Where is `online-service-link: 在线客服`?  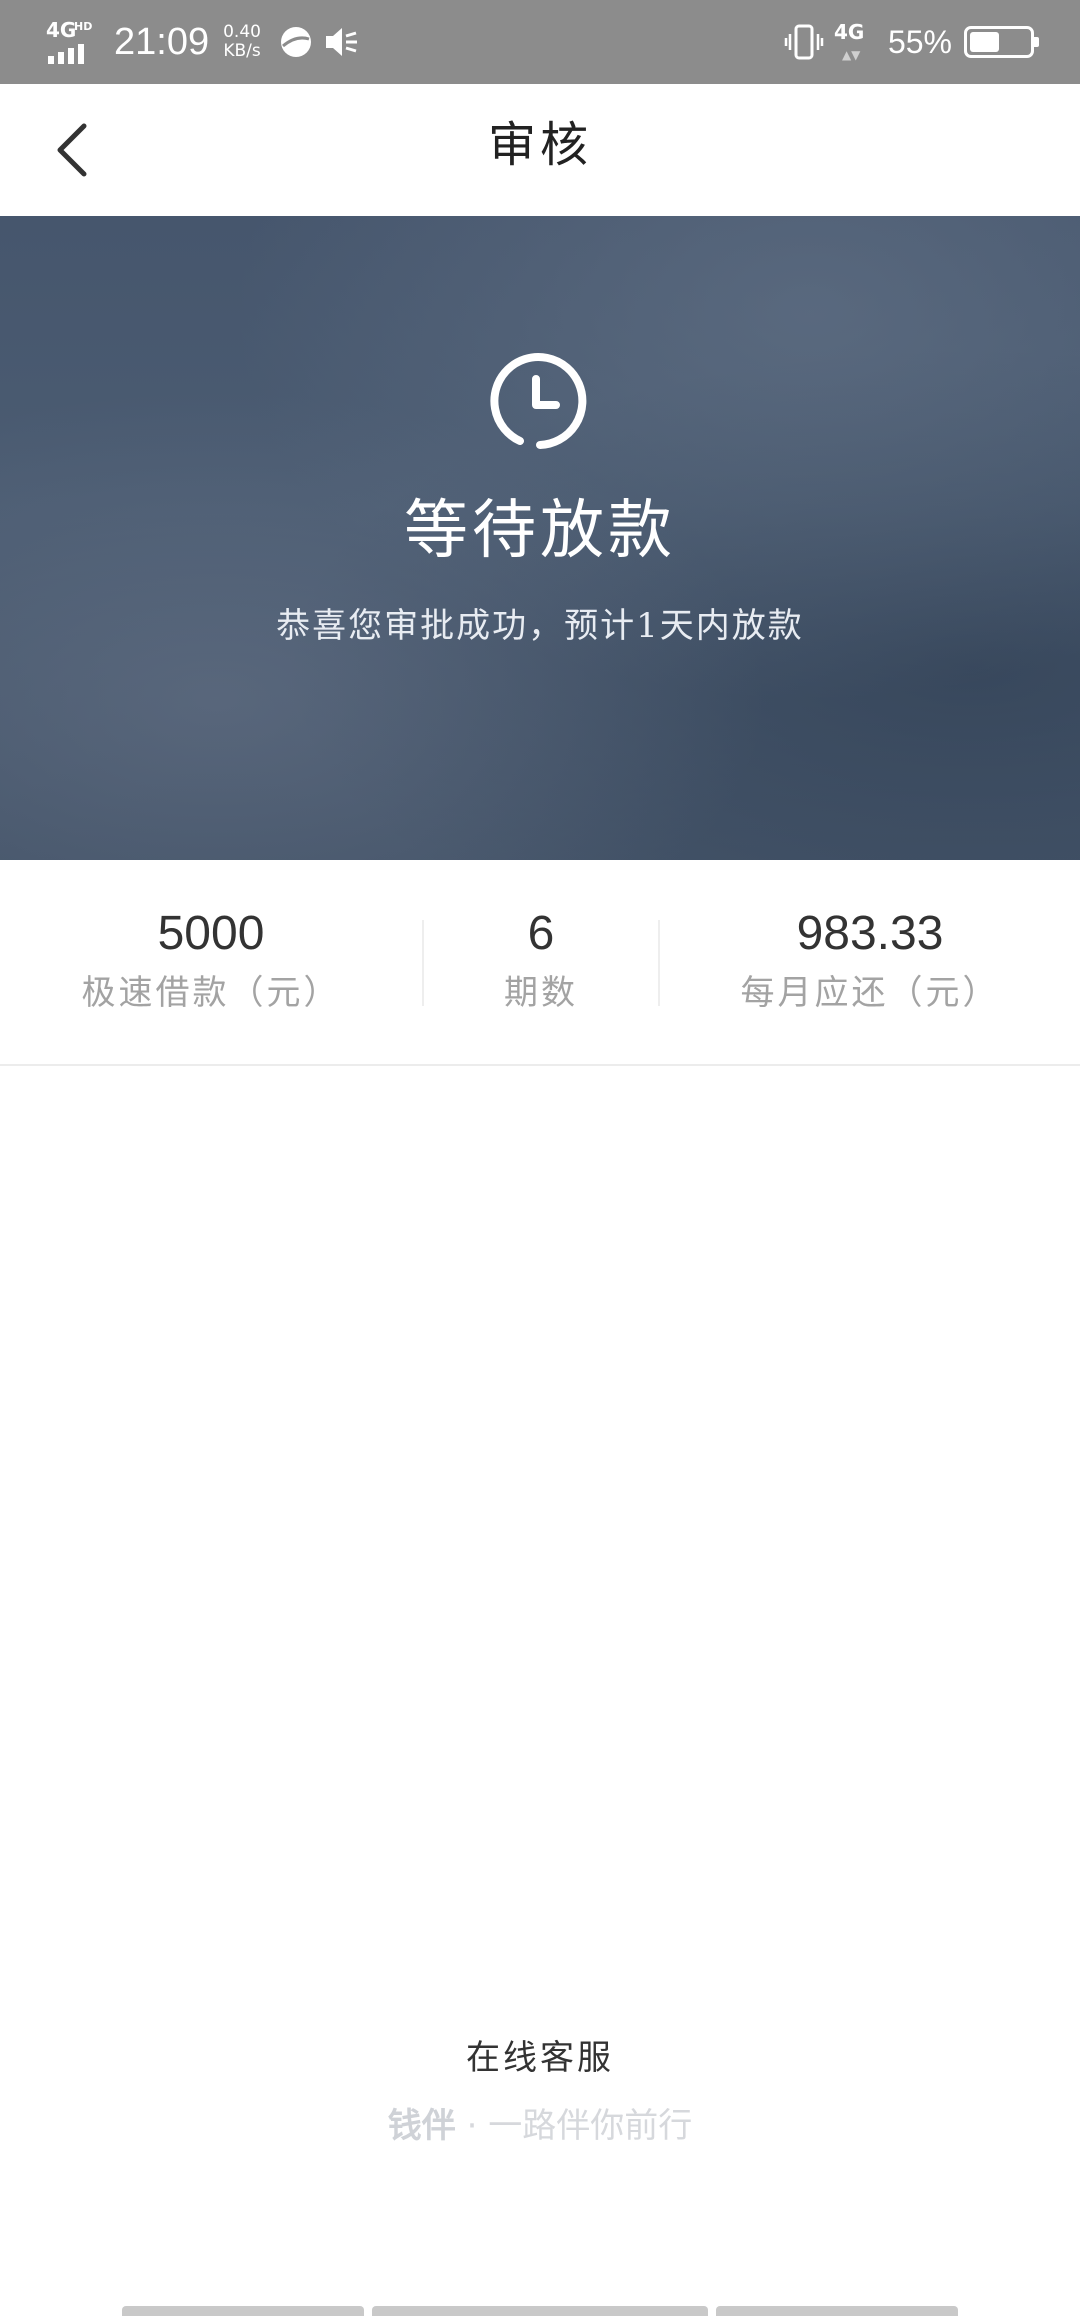 online-service-link: 在线客服 is located at coordinates (540, 2054).